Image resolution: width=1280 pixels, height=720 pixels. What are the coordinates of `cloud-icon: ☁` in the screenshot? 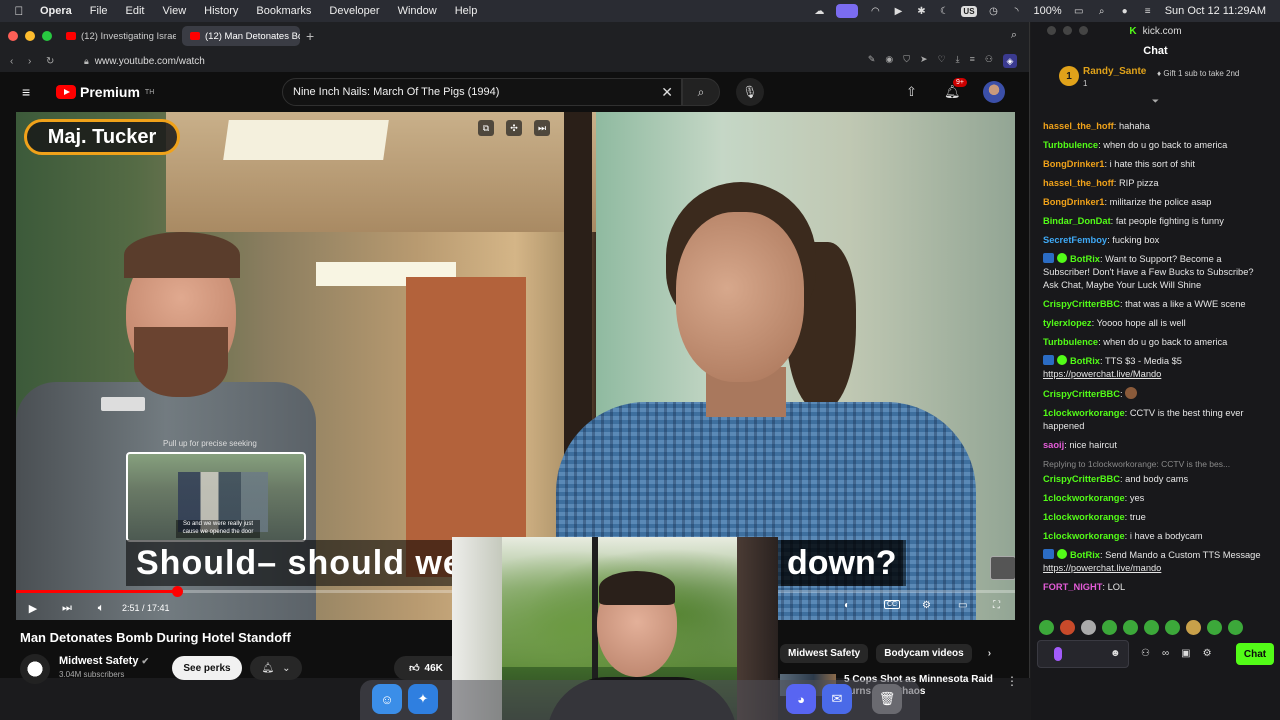 It's located at (819, 11).